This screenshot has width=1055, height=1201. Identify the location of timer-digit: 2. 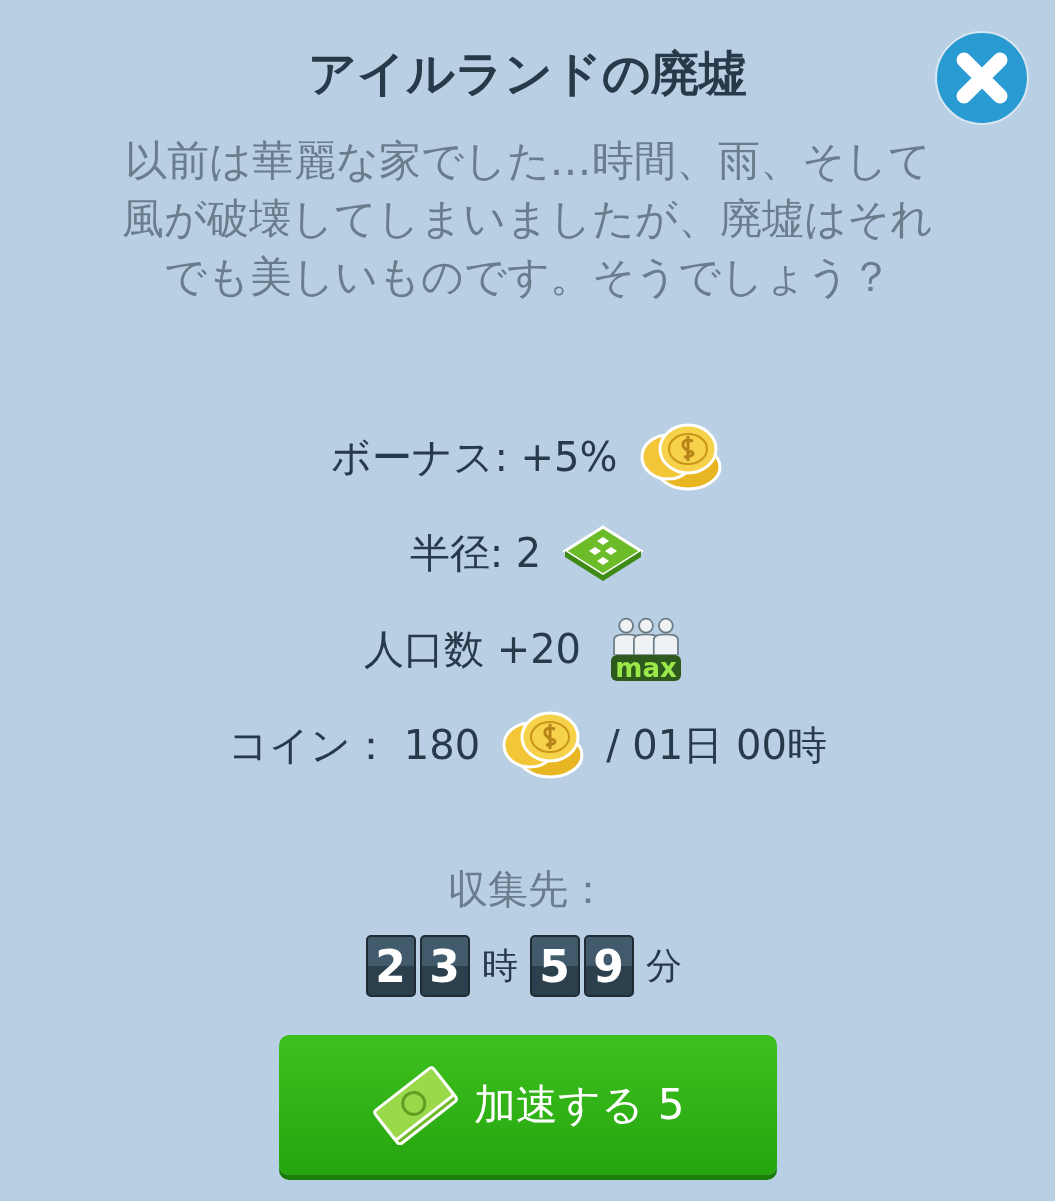
(390, 966).